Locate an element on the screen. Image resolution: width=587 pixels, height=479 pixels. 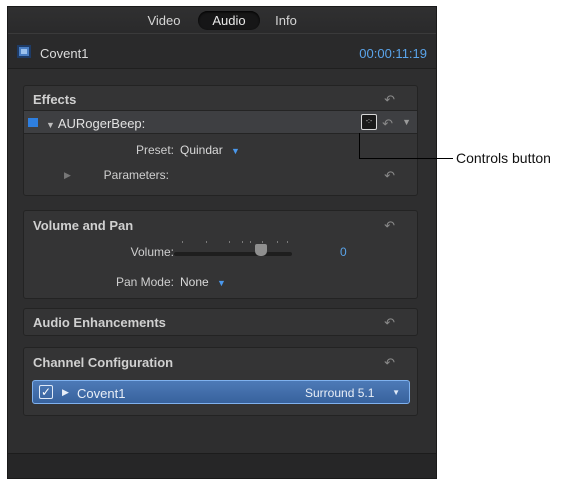
effect-name: ▼ AURogerBeep: is located at coordinates (95, 123).